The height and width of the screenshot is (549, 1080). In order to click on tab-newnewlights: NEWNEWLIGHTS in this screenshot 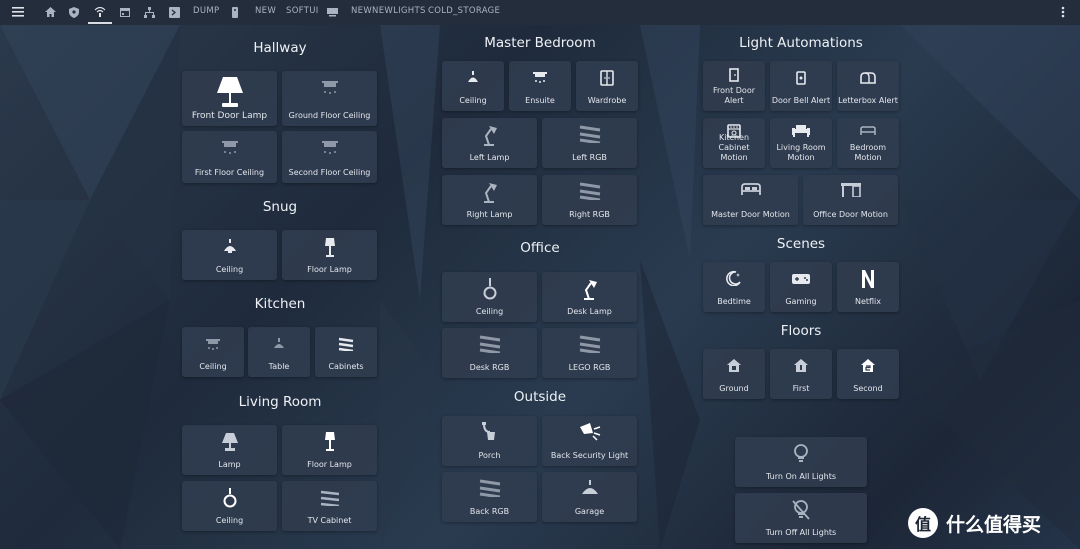, I will do `click(388, 11)`.